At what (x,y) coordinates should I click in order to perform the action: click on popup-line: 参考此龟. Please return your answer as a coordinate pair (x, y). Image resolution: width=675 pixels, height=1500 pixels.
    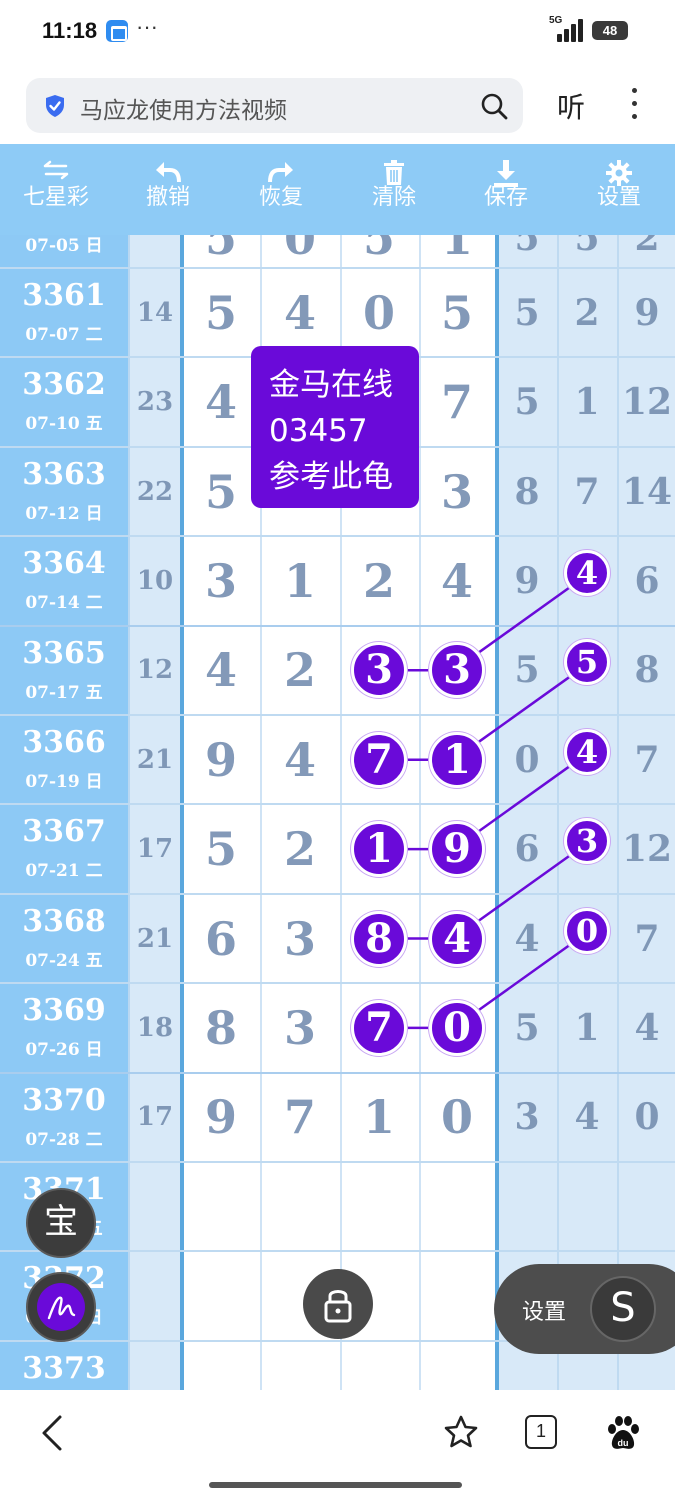
    Looking at the image, I should click on (331, 477).